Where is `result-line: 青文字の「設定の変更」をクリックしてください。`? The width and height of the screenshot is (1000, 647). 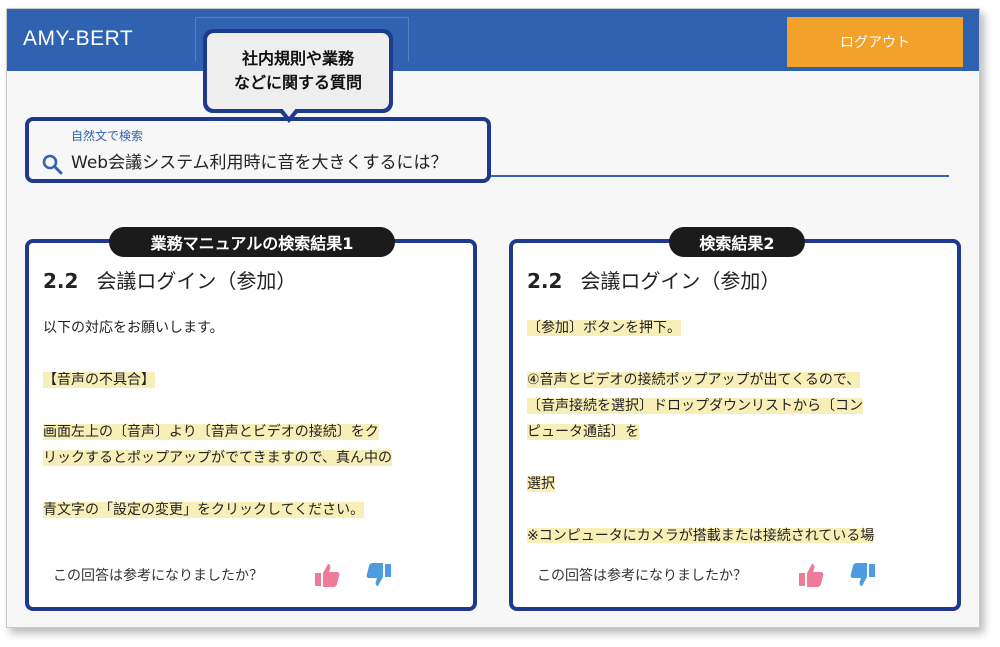 result-line: 青文字の「設定の変更」をクリックしてください。 is located at coordinates (253, 510).